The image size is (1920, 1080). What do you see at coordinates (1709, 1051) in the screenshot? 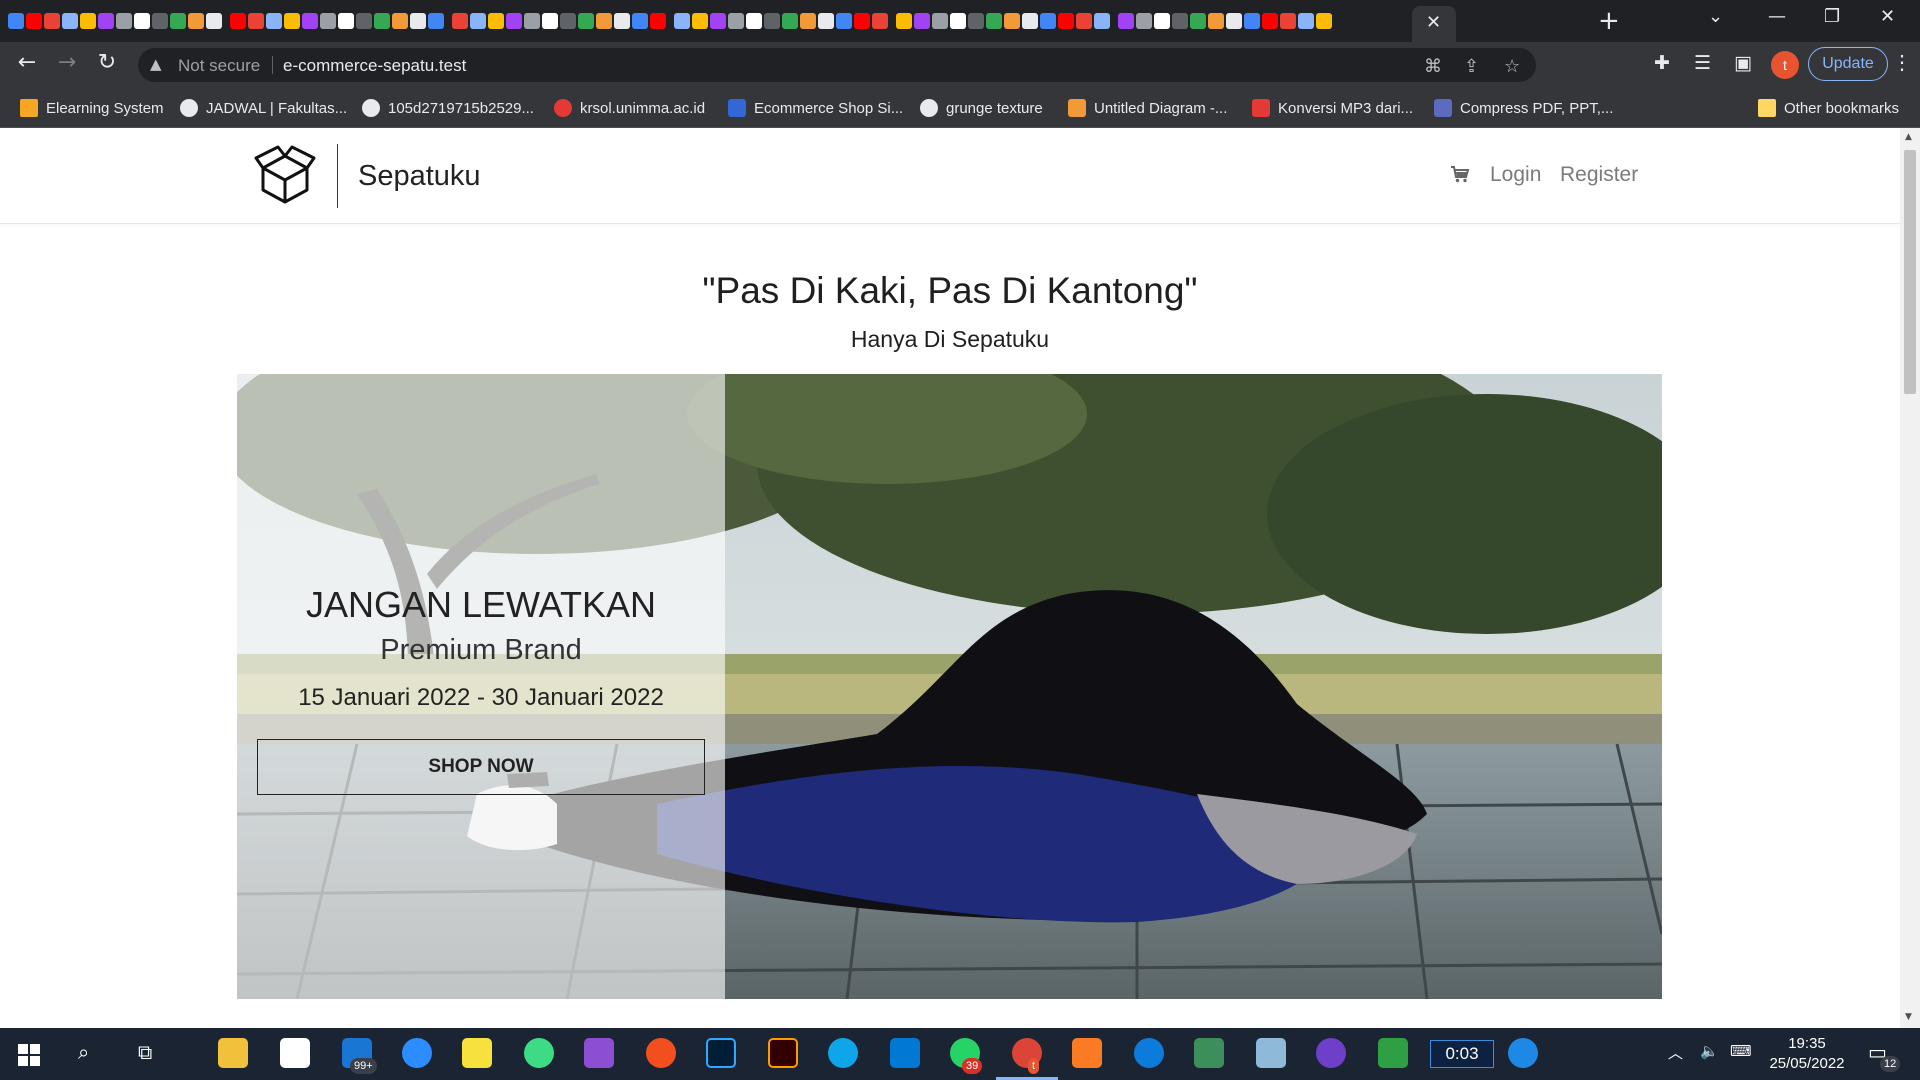
I see `volume-icon: 🔈` at bounding box center [1709, 1051].